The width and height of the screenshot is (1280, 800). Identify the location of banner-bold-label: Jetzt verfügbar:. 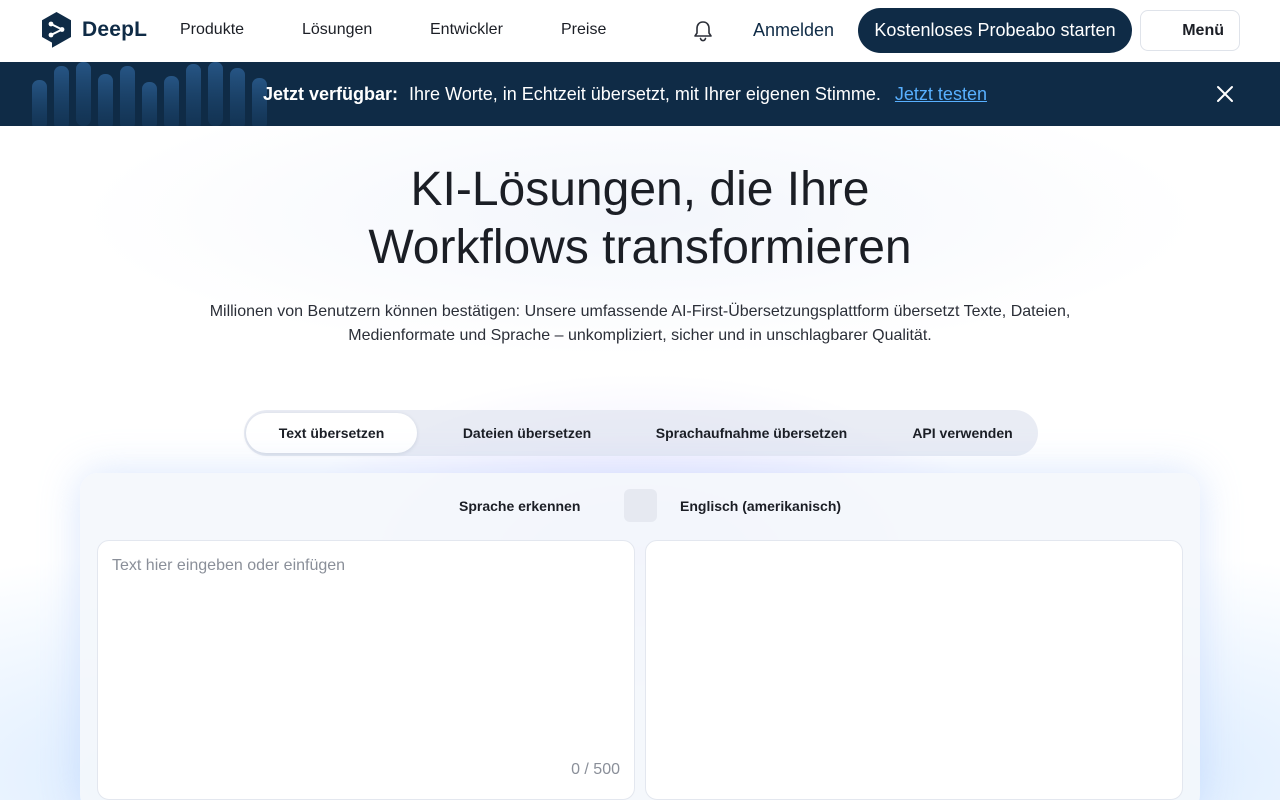
(331, 94).